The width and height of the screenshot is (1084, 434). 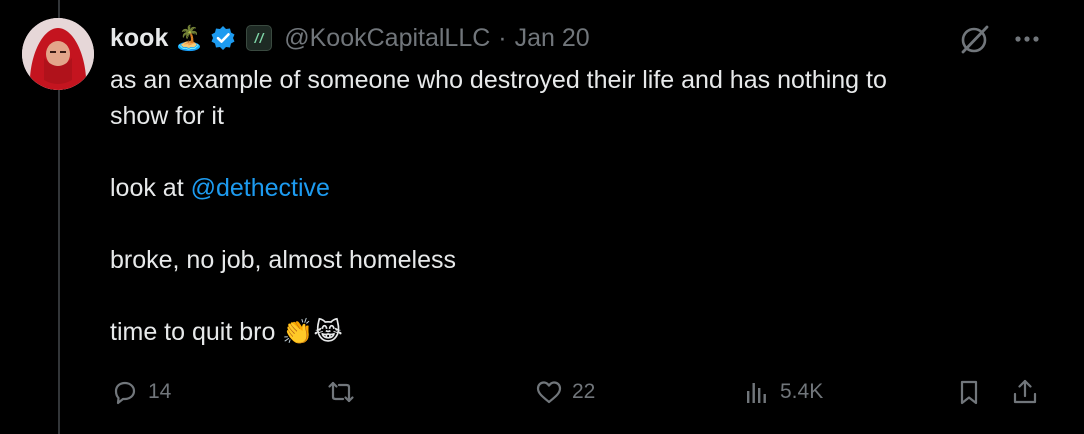 I want to click on like-button: 22, so click(x=564, y=392).